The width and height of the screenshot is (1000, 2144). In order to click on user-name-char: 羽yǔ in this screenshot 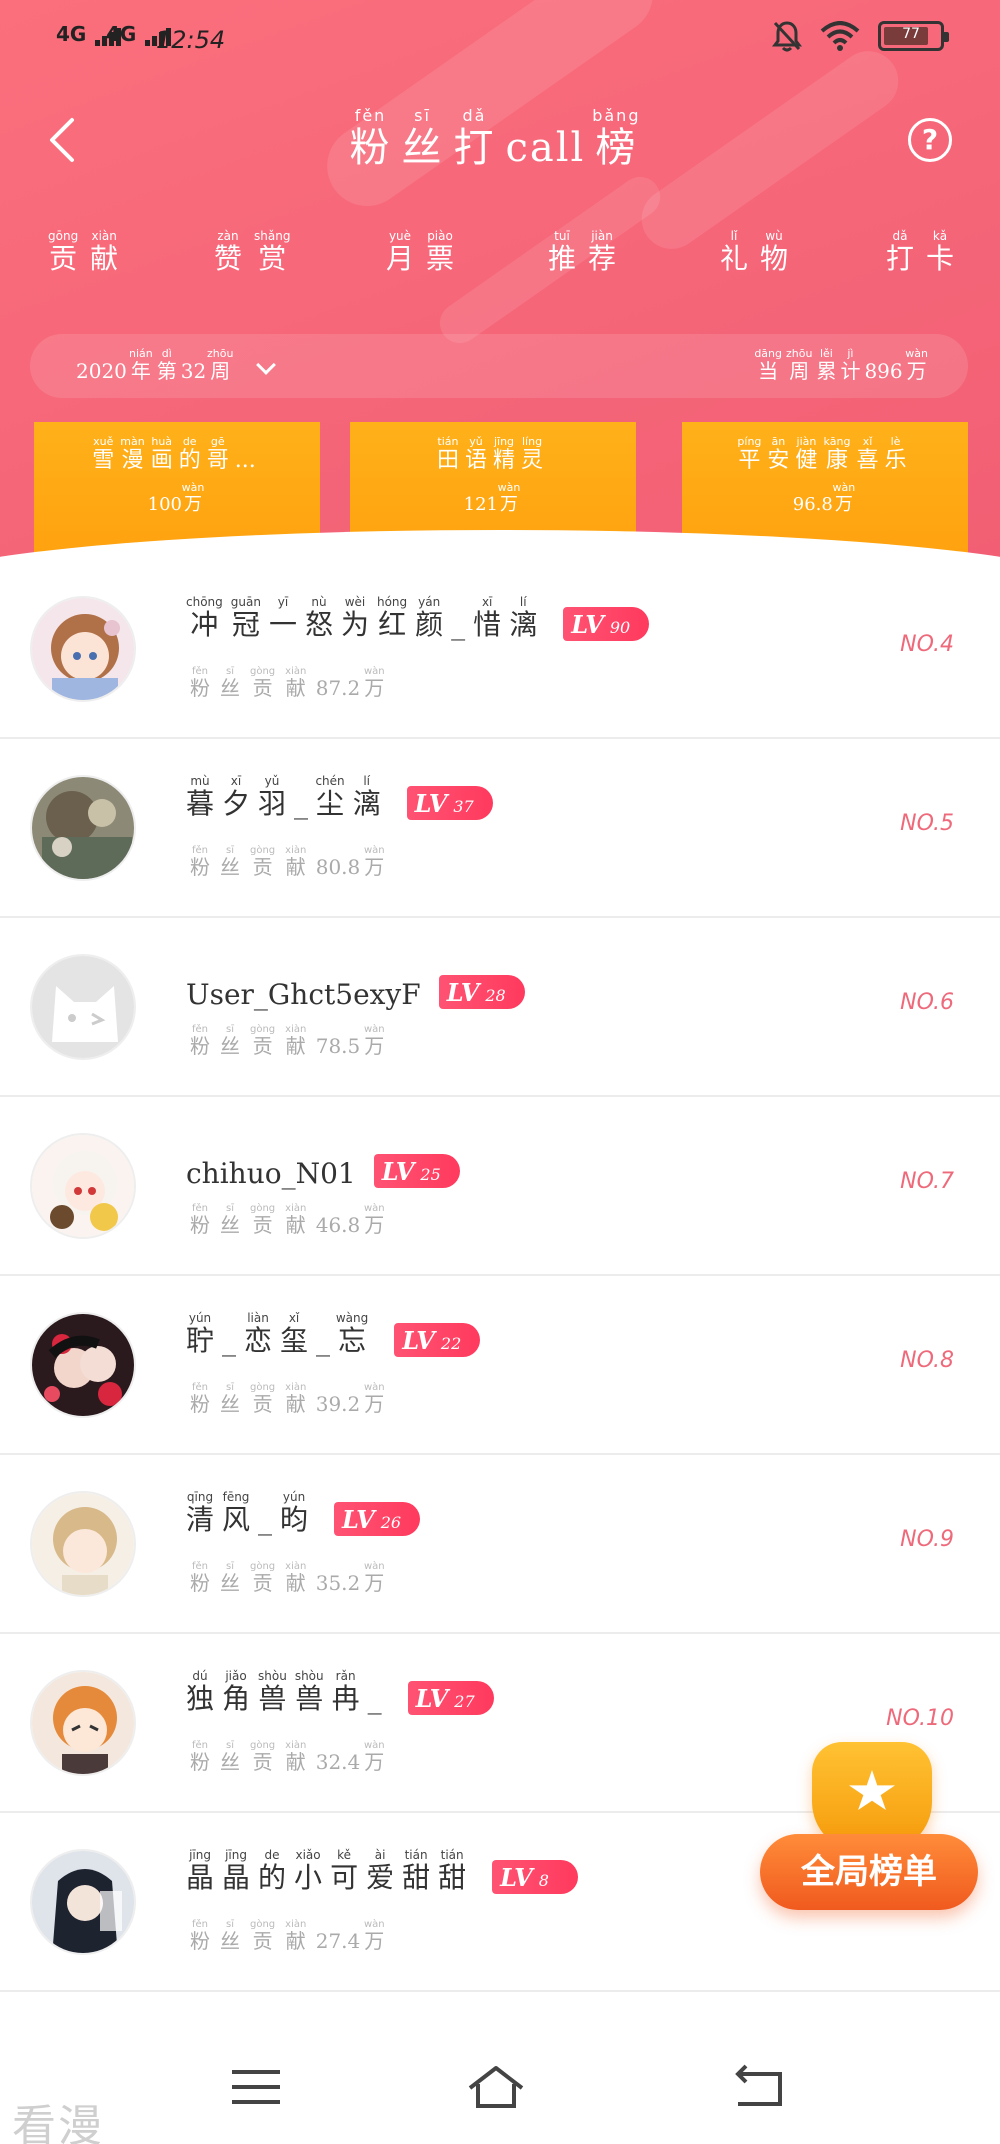, I will do `click(272, 797)`.